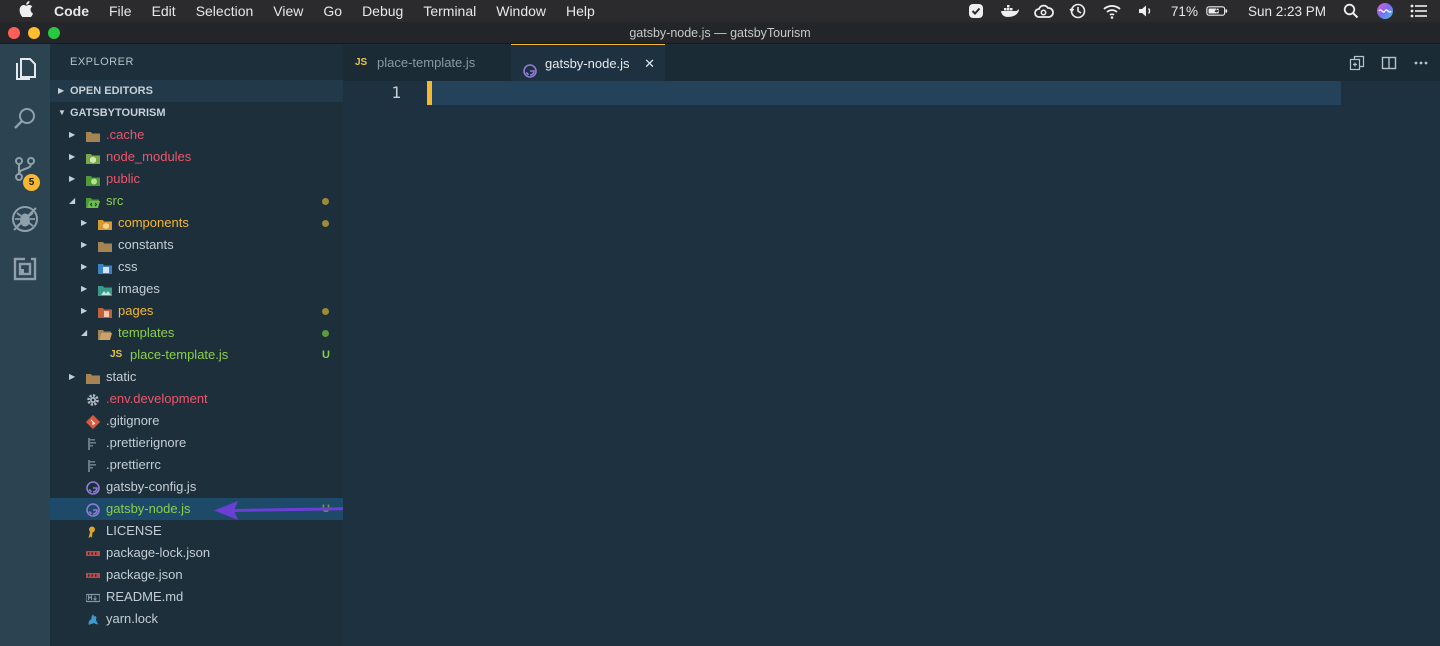 Image resolution: width=1440 pixels, height=646 pixels. I want to click on menu-go: Go, so click(332, 11).